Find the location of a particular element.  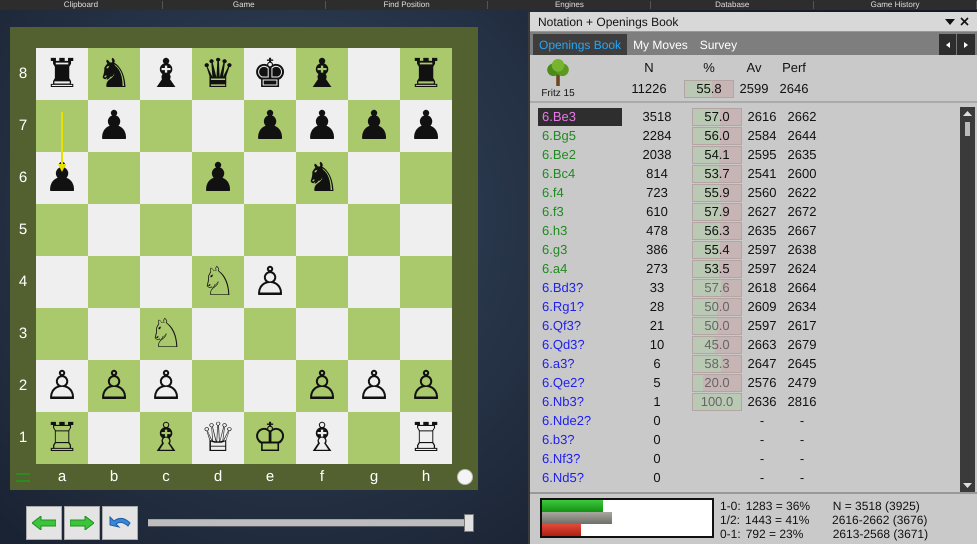

menu-item: Clipboard is located at coordinates (81, 5).